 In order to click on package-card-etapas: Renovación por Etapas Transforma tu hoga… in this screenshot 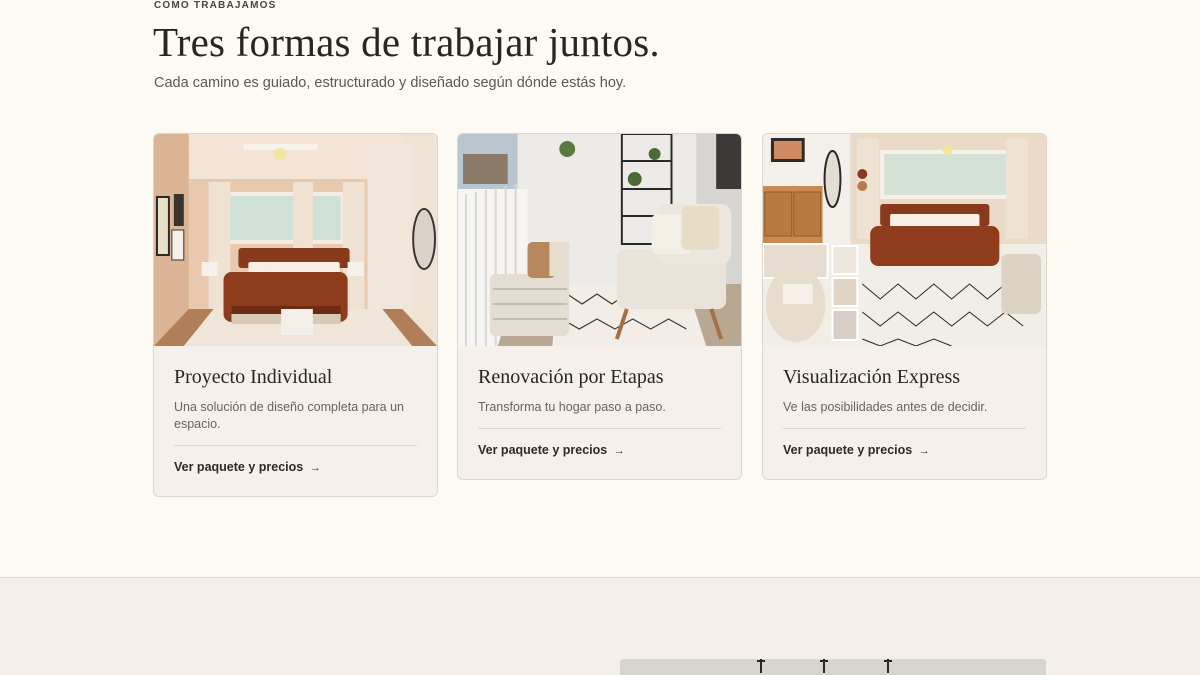, I will do `click(599, 306)`.